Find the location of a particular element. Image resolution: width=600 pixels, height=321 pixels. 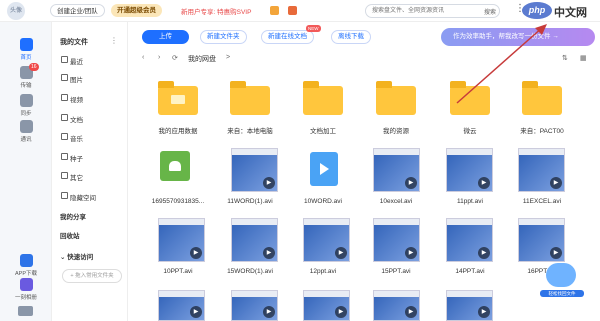

mobile-icon is located at coordinates (26, 260).